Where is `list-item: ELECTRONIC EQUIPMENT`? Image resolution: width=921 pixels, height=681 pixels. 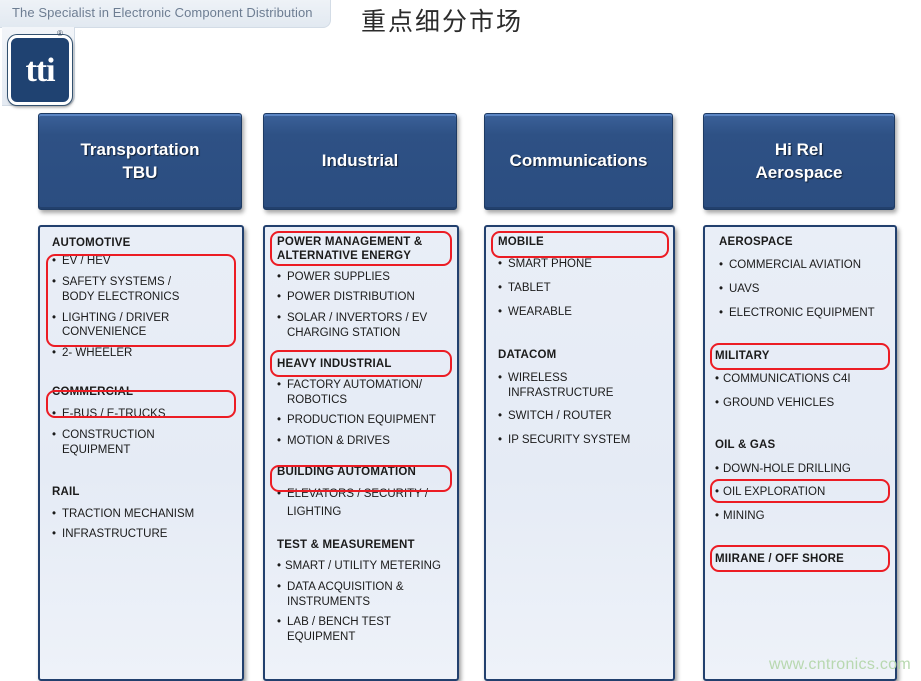 list-item: ELECTRONIC EQUIPMENT is located at coordinates (803, 313).